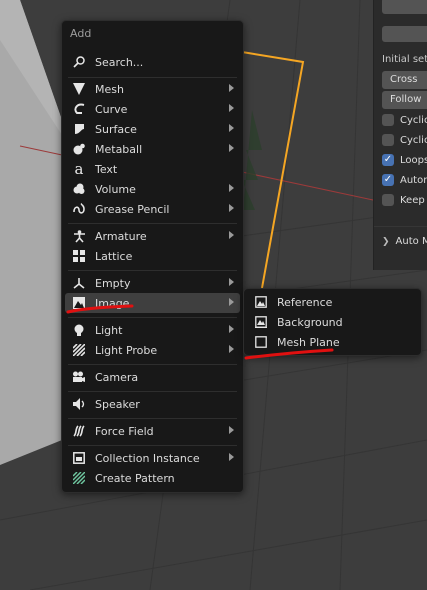 The height and width of the screenshot is (590, 427). I want to click on menu-item-label: Collection Instance, so click(147, 458).